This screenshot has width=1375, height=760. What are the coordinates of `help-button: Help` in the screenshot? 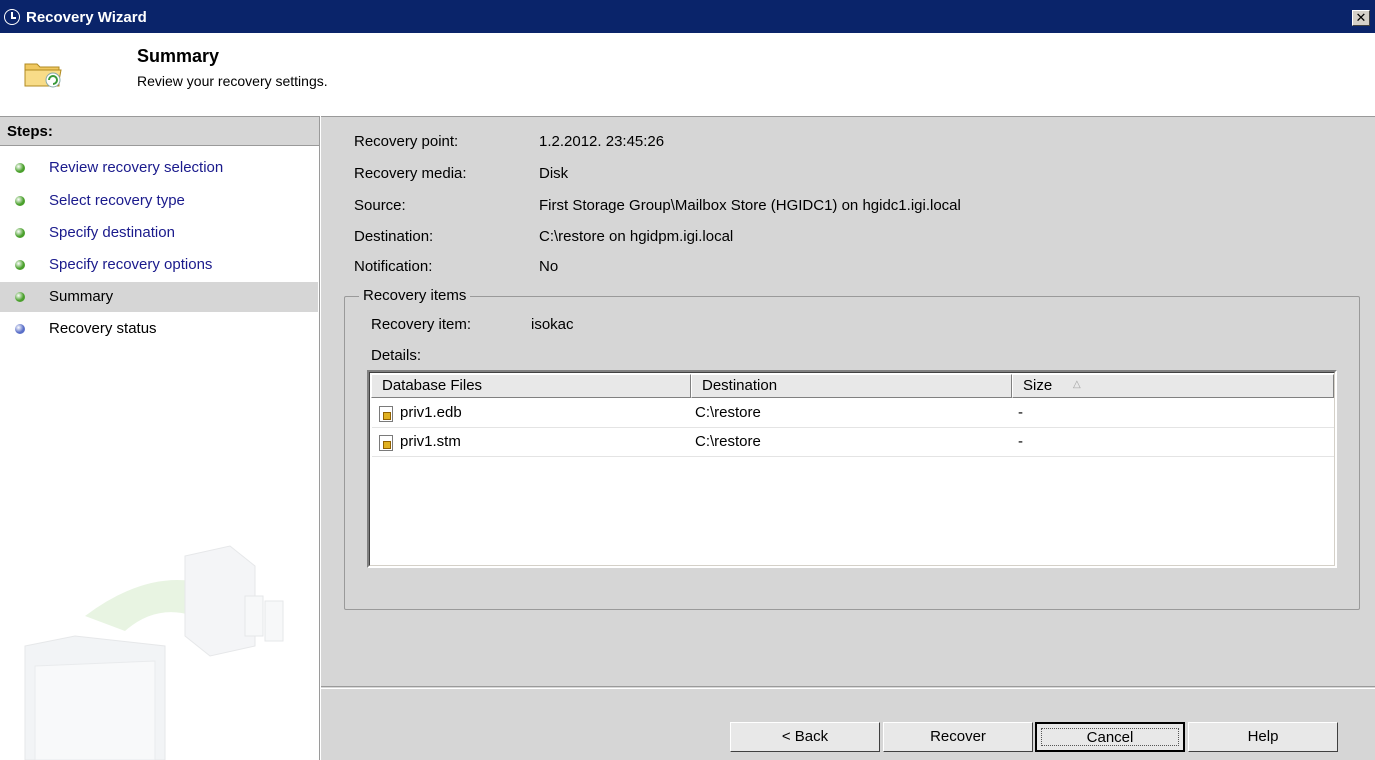 It's located at (1263, 737).